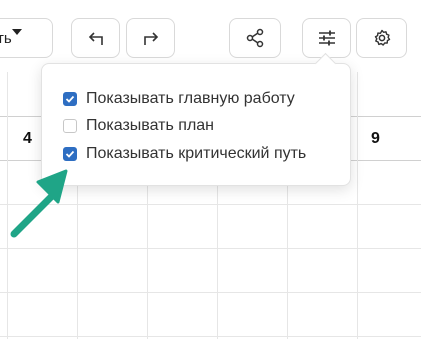 The image size is (421, 339). I want to click on annotation-arrow-icon, so click(39, 203).